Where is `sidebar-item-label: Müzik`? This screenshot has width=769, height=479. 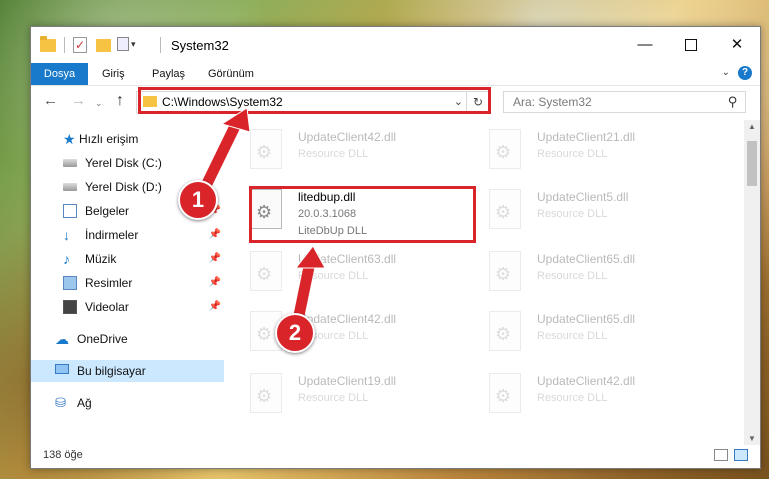
sidebar-item-label: Müzik is located at coordinates (101, 259).